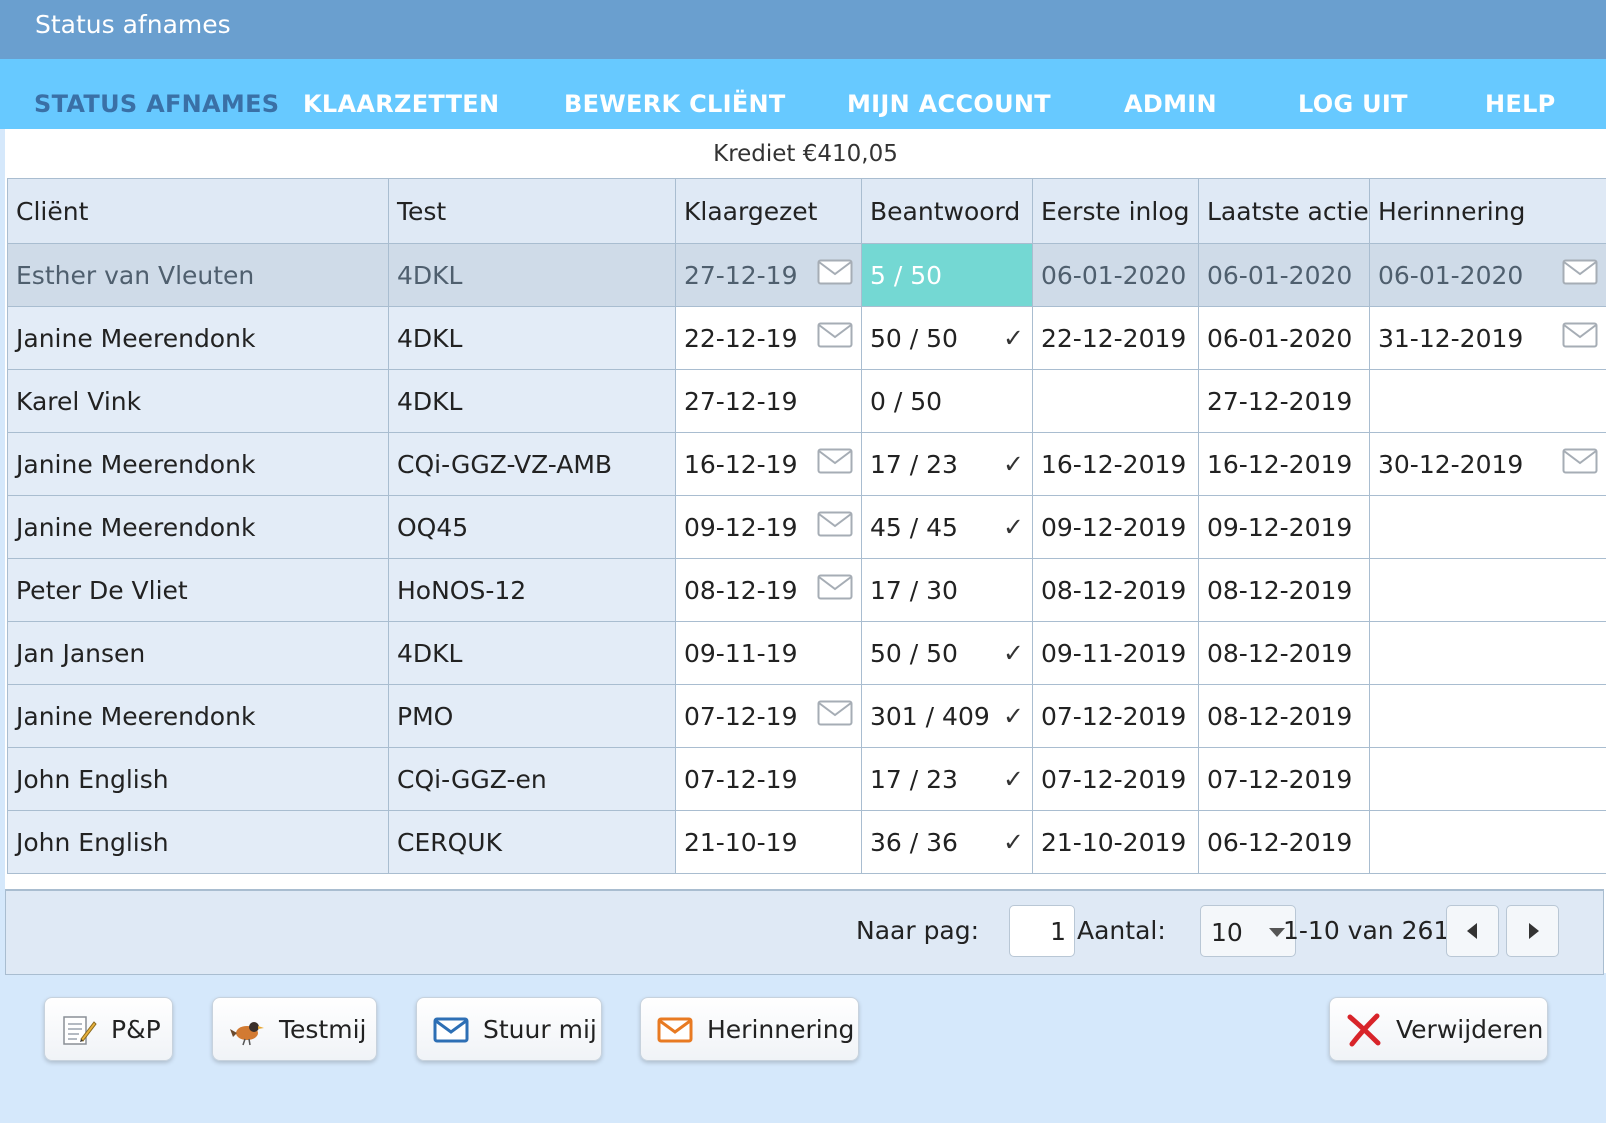 This screenshot has height=1123, width=1606. What do you see at coordinates (1487, 211) in the screenshot?
I see `col-header-herinnering: Herinnering` at bounding box center [1487, 211].